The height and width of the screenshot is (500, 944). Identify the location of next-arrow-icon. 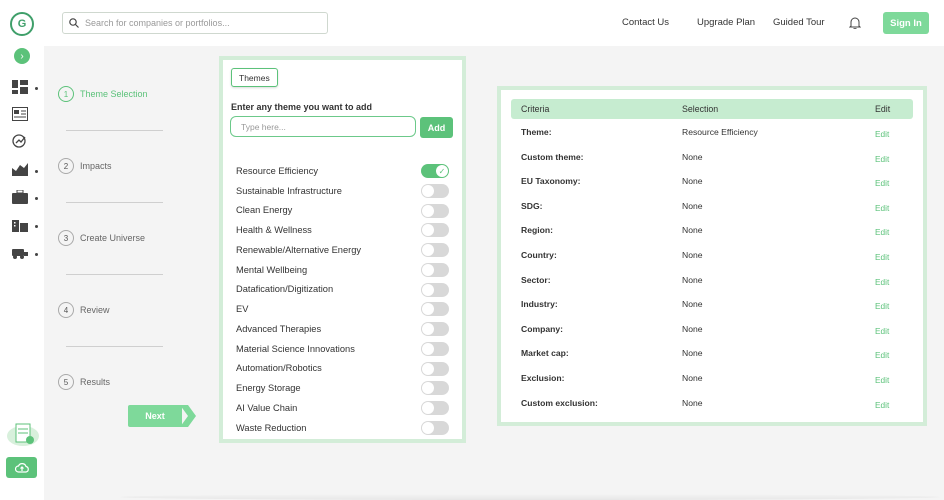
(188, 416).